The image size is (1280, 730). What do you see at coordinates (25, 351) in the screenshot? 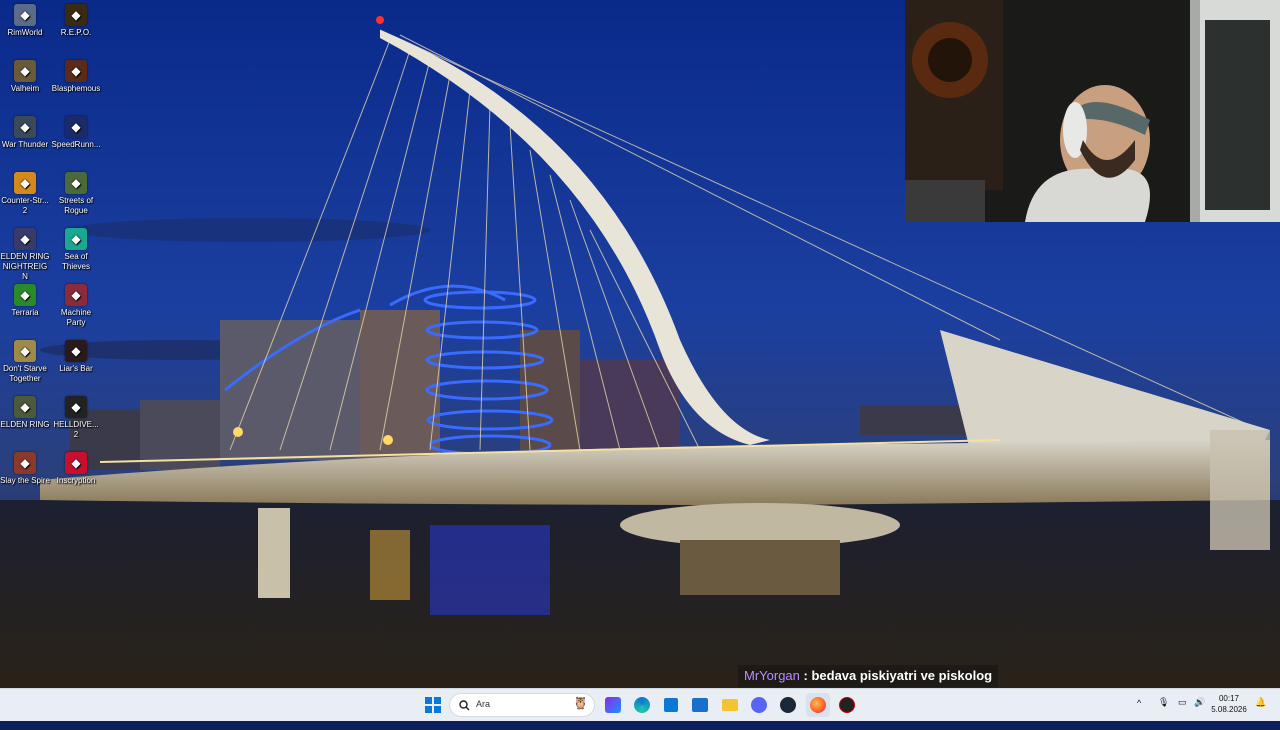
I see `dont-starve-icon: ◆` at bounding box center [25, 351].